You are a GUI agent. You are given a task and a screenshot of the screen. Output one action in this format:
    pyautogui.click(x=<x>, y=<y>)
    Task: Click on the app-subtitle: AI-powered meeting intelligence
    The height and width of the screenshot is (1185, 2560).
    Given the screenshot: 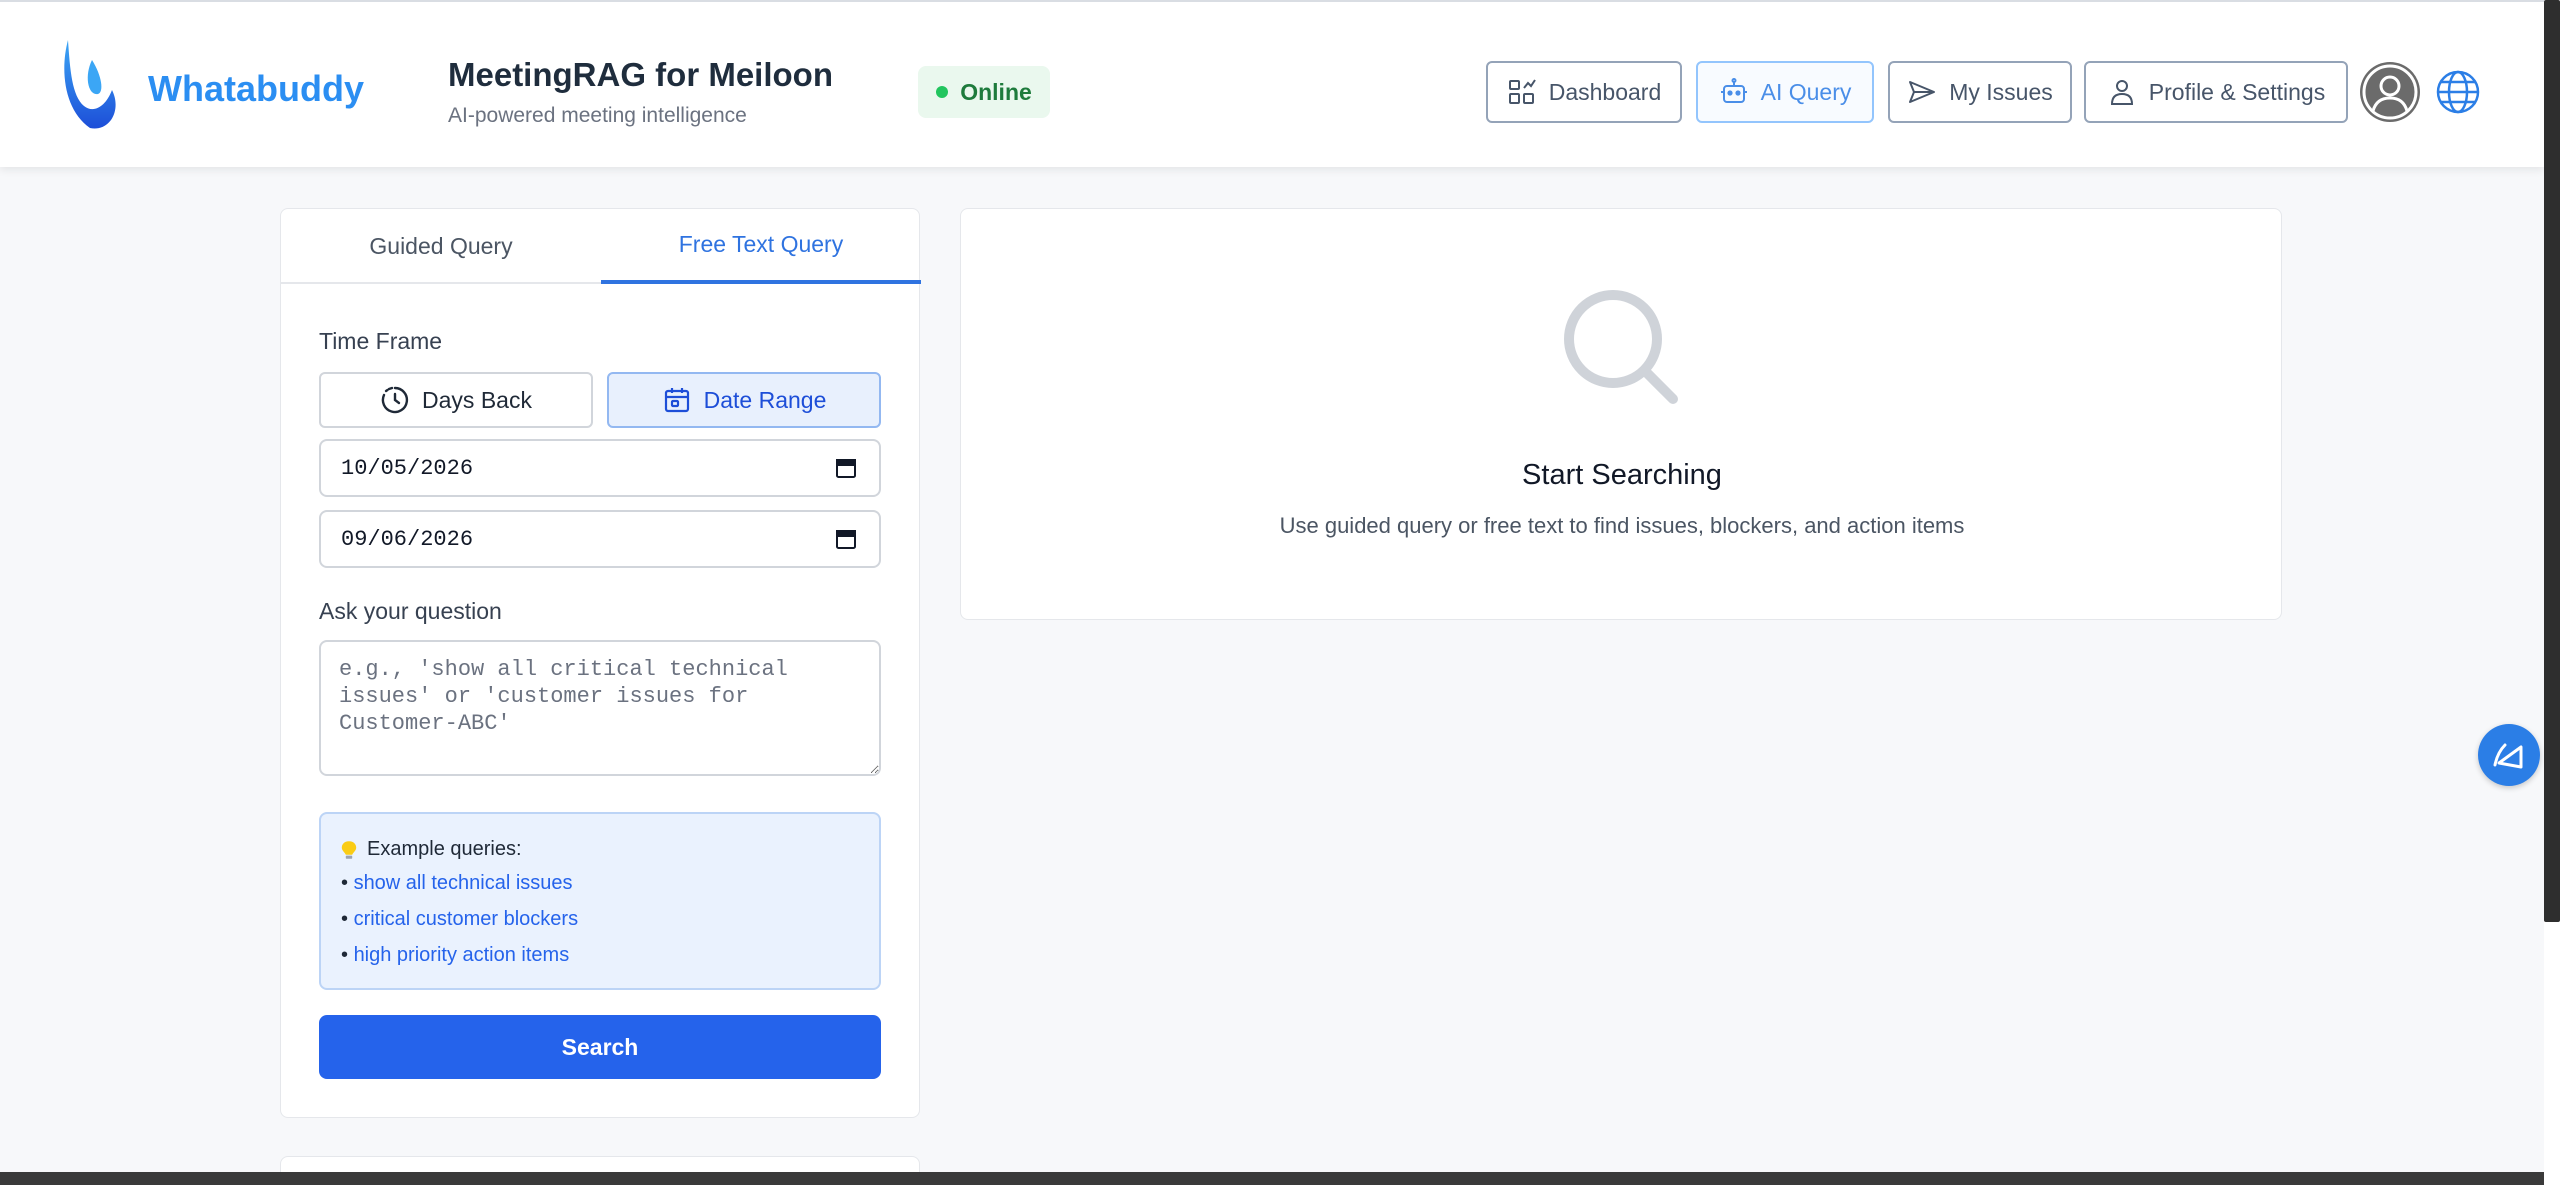 What is the action you would take?
    pyautogui.click(x=597, y=115)
    